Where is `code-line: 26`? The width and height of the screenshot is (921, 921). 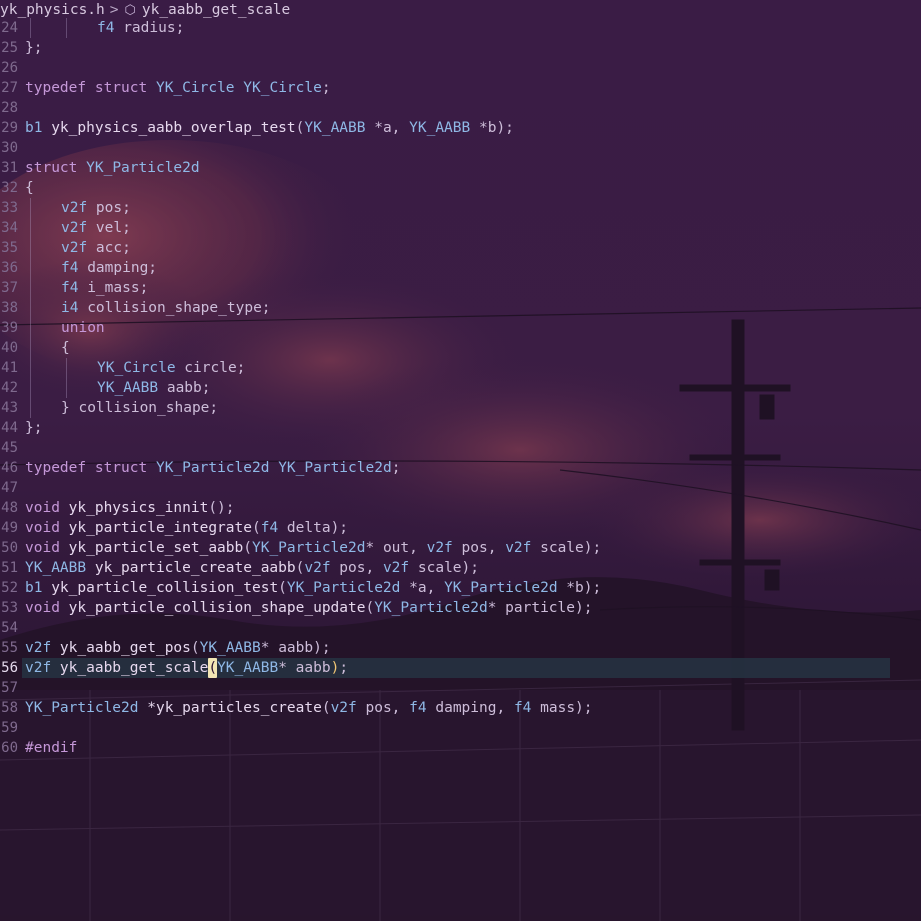
code-line: 26 is located at coordinates (460, 68).